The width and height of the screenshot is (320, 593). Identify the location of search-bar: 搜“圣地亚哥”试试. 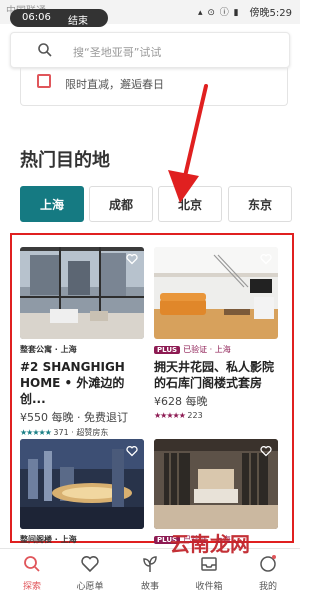
(150, 50).